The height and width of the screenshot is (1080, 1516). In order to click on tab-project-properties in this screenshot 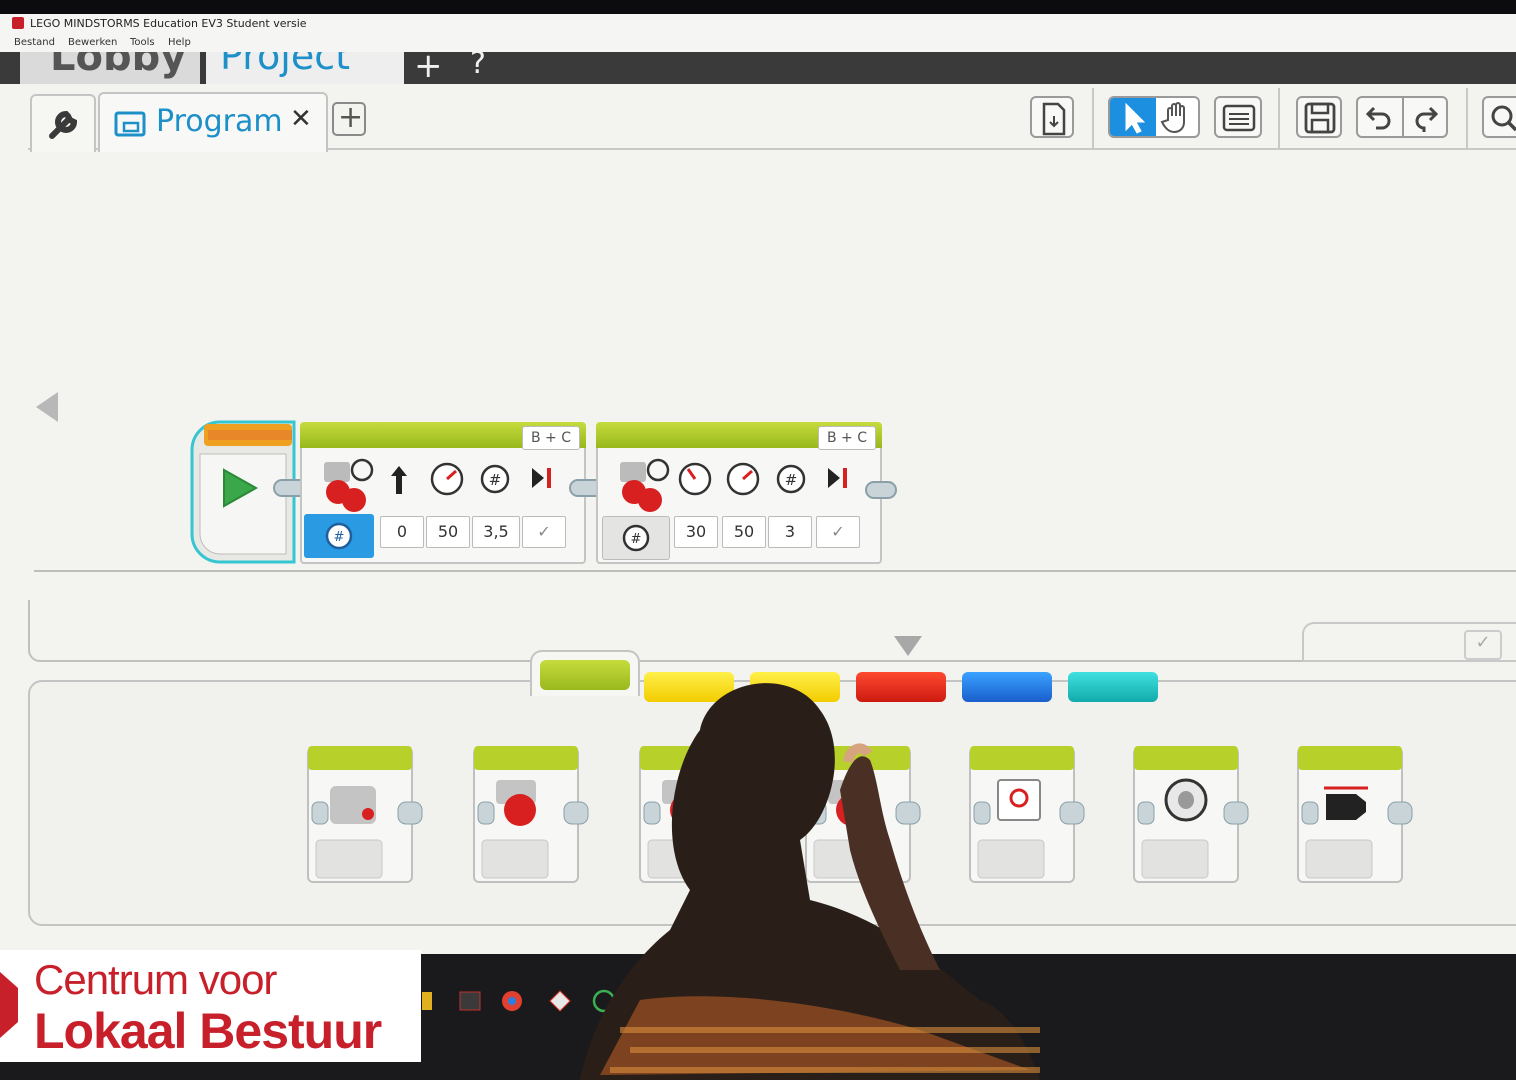, I will do `click(63, 123)`.